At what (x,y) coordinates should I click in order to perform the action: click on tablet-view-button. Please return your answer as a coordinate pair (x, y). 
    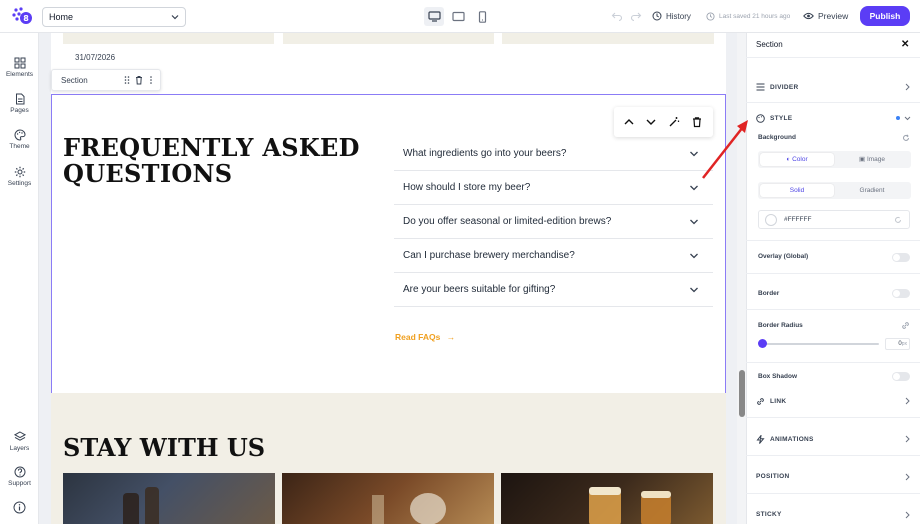
    Looking at the image, I should click on (458, 16).